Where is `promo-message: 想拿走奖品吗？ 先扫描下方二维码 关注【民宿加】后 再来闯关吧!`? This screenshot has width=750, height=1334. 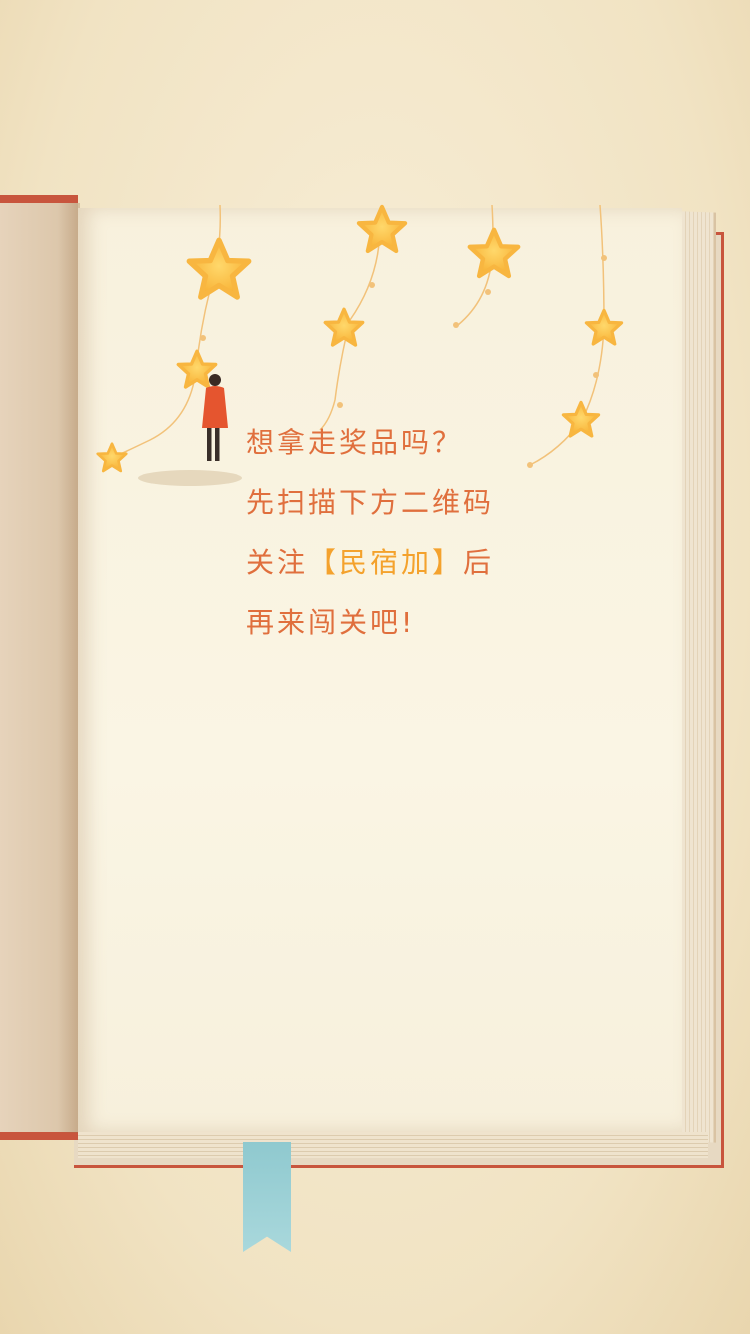 promo-message: 想拿走奖品吗？ 先扫描下方二维码 关注【民宿加】后 再来闯关吧! is located at coordinates (466, 540).